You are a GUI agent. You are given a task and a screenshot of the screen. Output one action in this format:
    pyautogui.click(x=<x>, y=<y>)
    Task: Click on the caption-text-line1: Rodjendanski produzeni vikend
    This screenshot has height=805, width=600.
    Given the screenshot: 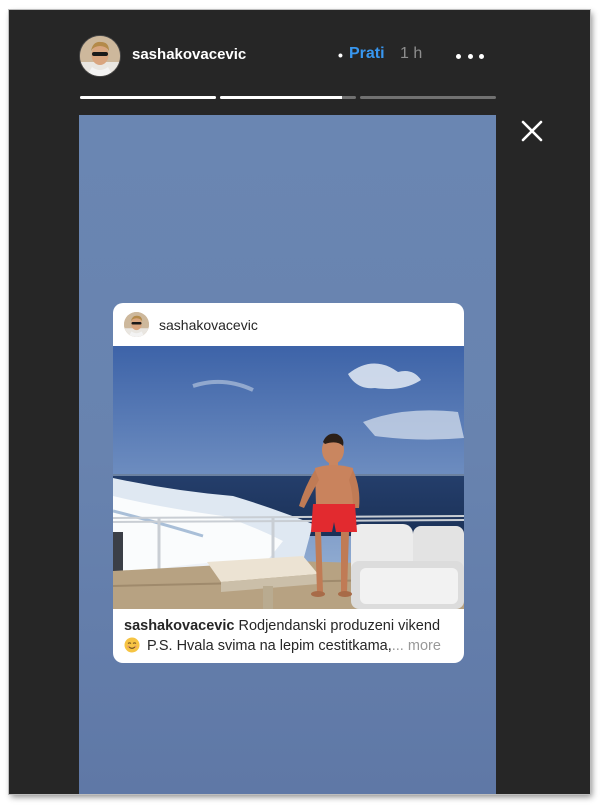 What is the action you would take?
    pyautogui.click(x=337, y=626)
    